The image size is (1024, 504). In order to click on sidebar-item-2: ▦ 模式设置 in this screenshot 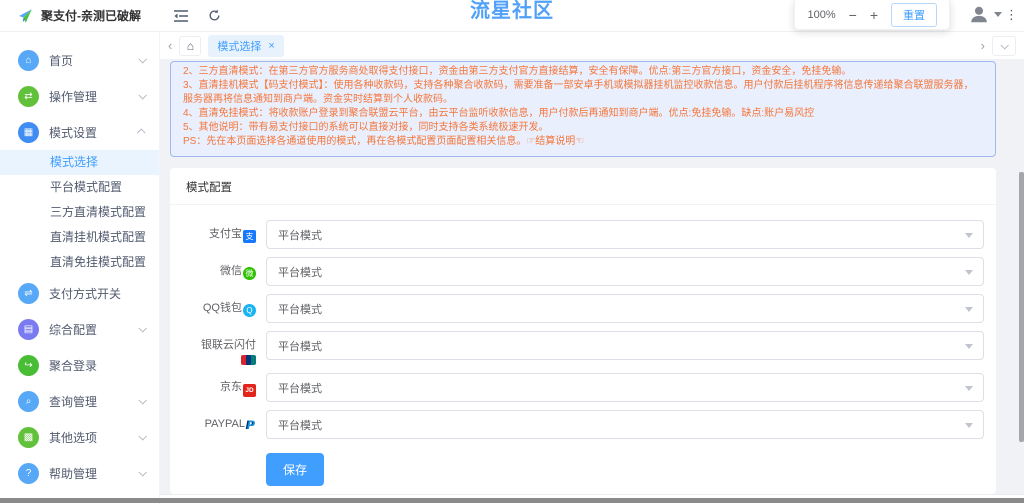, I will do `click(79, 132)`.